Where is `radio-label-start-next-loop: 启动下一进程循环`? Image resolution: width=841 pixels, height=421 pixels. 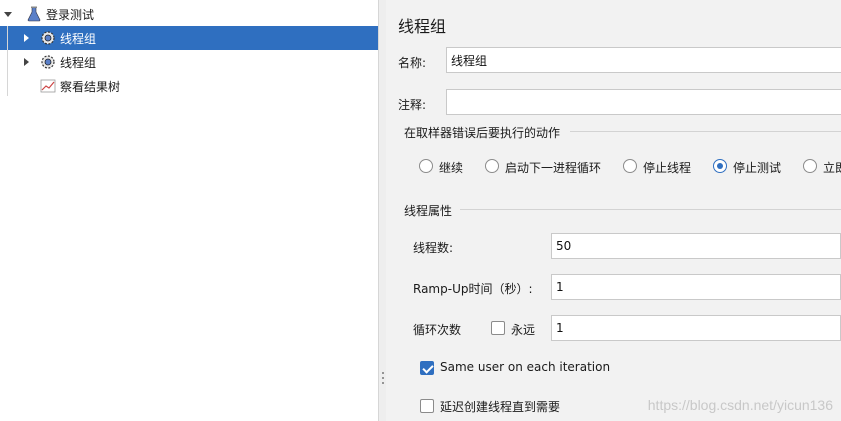 radio-label-start-next-loop: 启动下一进程循环 is located at coordinates (553, 168).